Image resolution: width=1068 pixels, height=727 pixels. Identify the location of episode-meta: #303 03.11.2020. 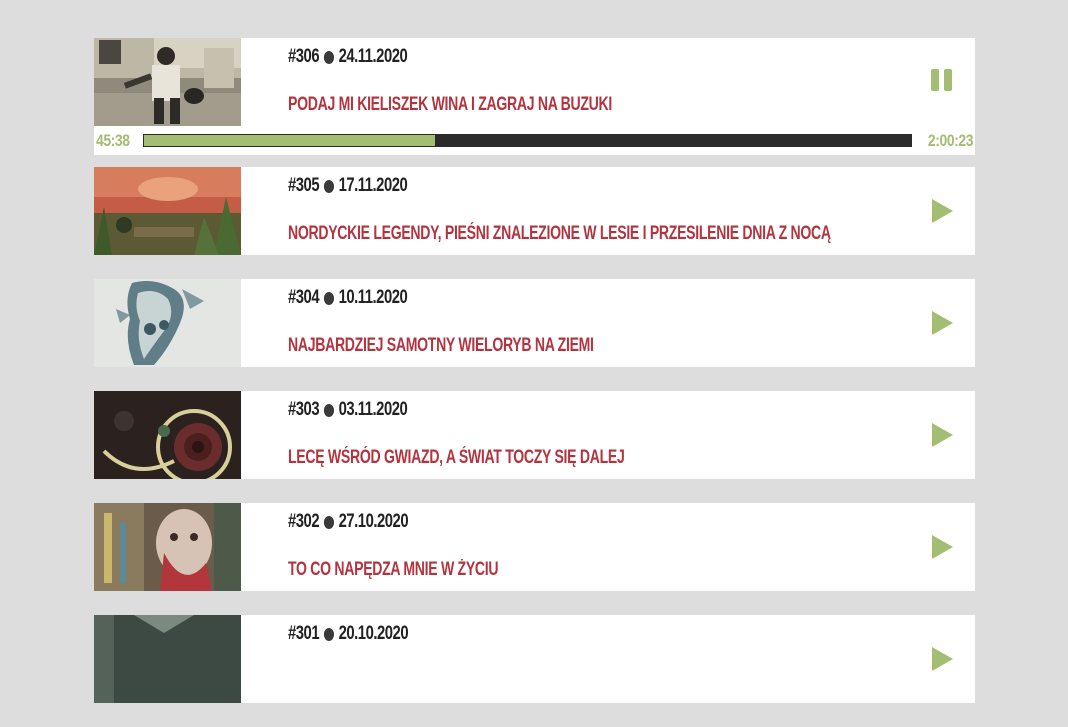
(348, 410).